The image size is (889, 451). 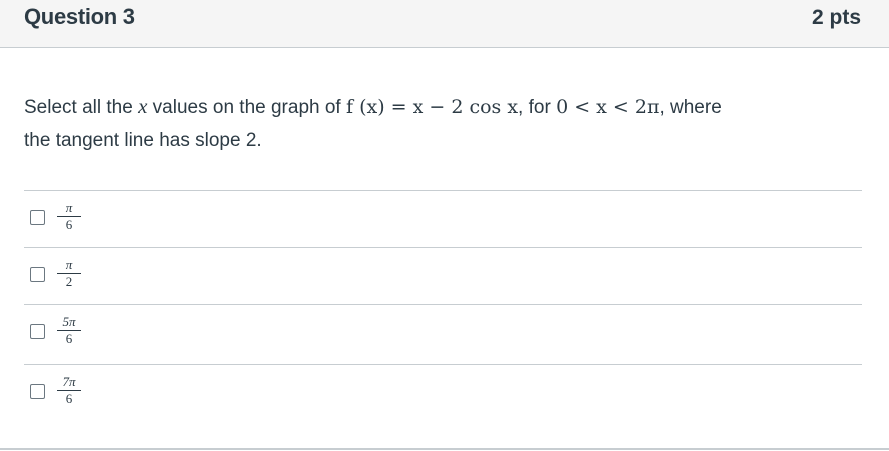 I want to click on question-header: Question 3 2 pts, so click(x=444, y=24).